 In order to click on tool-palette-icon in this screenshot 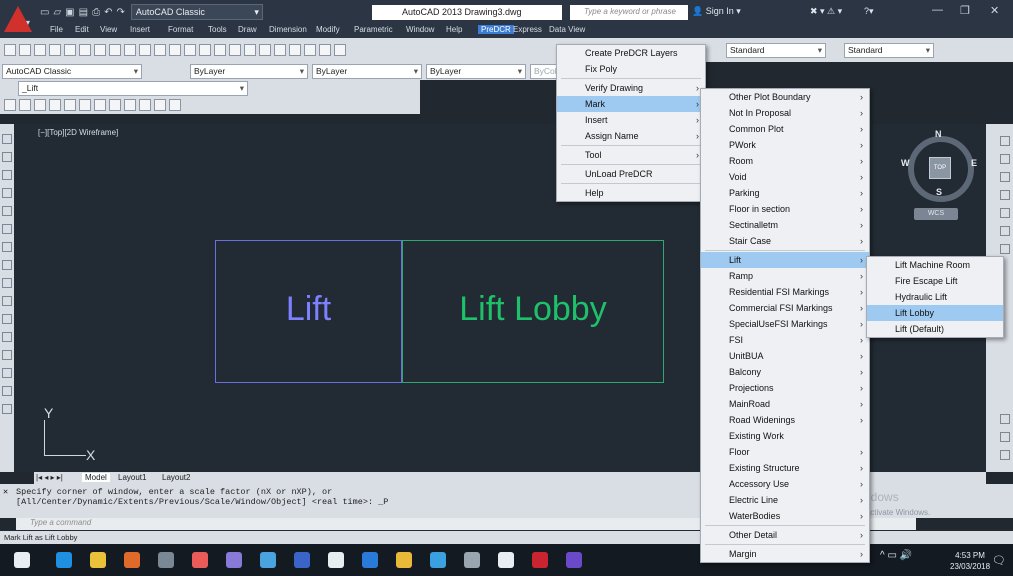, I will do `click(280, 50)`.